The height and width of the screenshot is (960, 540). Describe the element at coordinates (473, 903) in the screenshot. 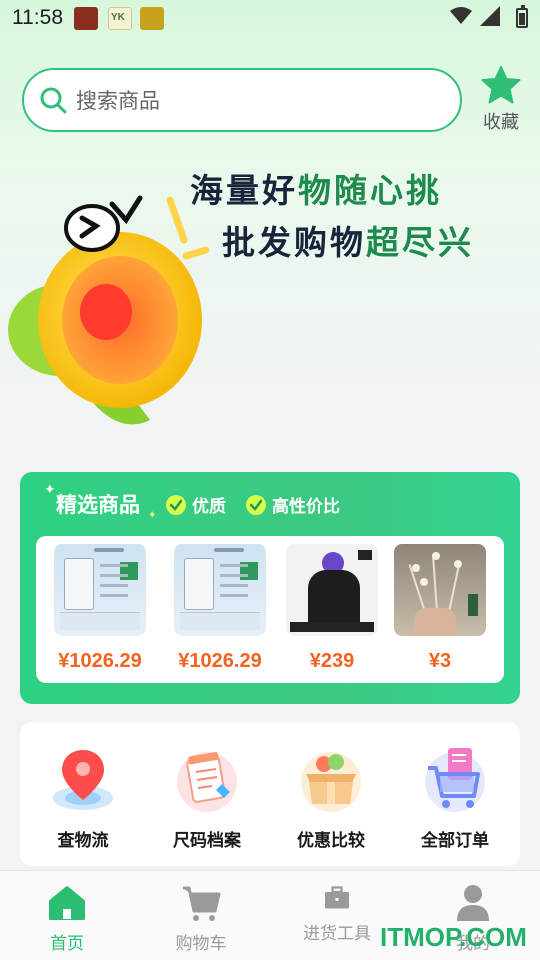

I see `user-icon` at that location.